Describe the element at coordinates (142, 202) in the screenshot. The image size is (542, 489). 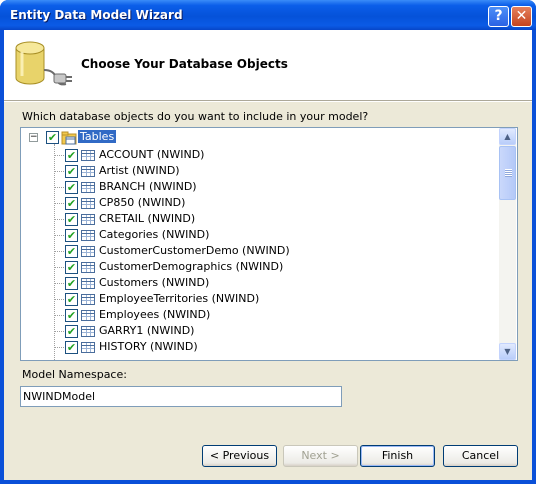
I see `table-label: CP850 (NWIND)` at that location.